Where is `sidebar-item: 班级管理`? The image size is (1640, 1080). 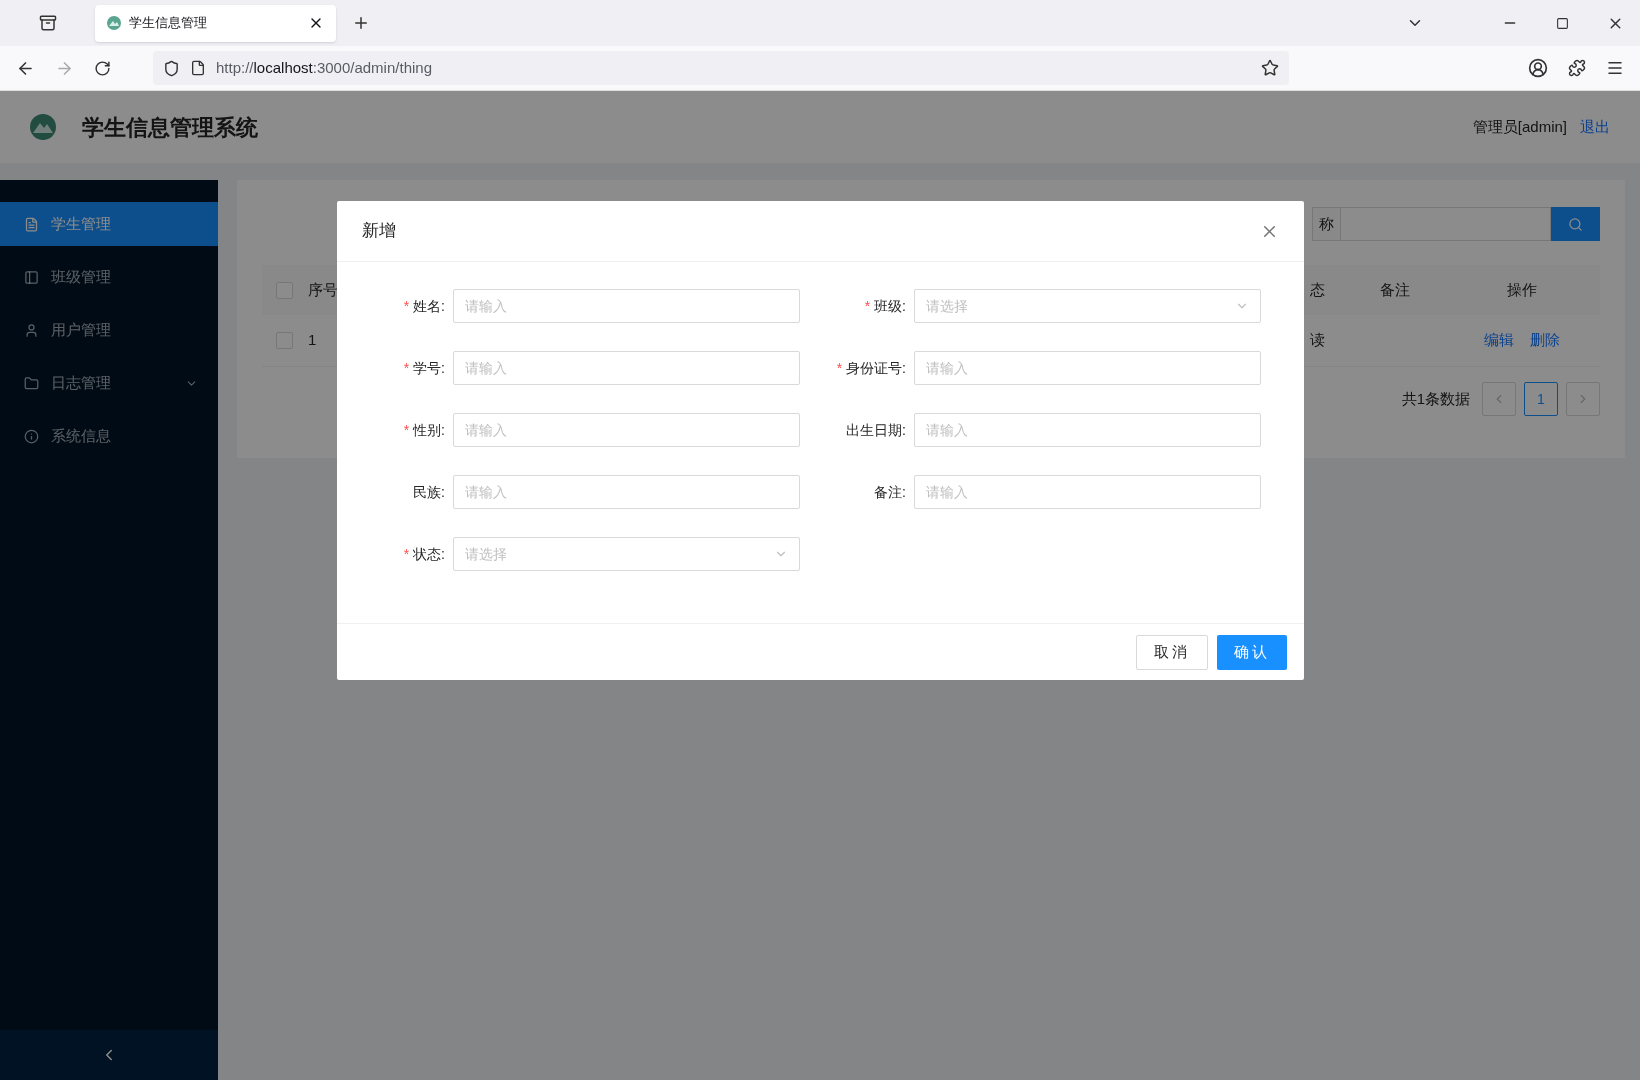
sidebar-item: 班级管理 is located at coordinates (109, 277).